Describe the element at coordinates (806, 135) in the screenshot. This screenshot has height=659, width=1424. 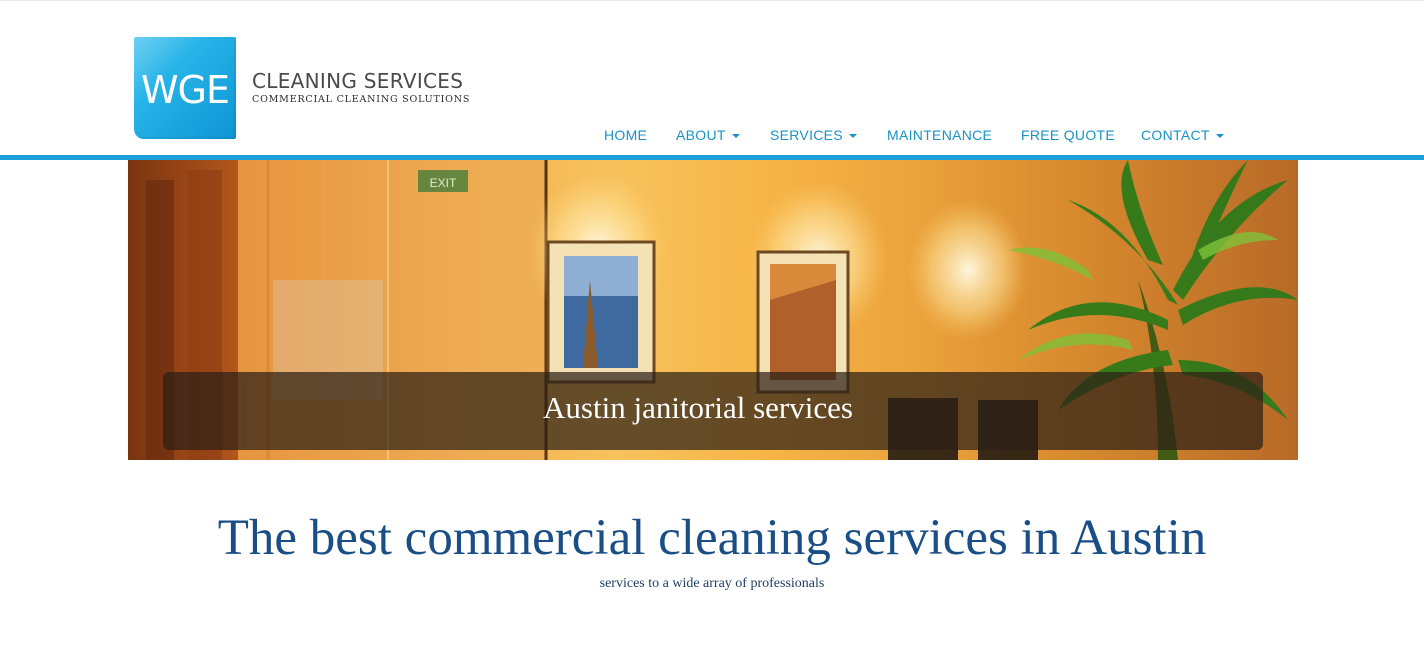
I see `nav-services-label: SERVICES` at that location.